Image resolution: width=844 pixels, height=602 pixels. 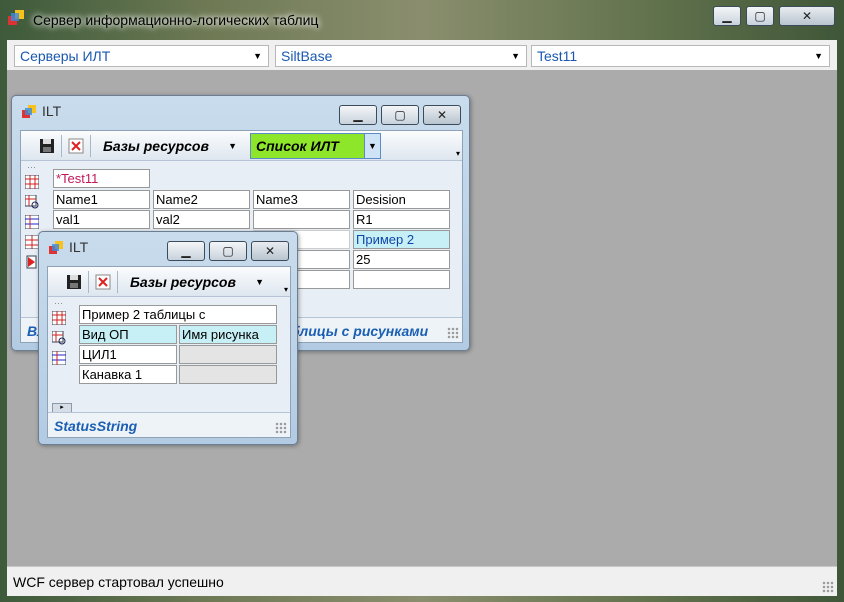 What do you see at coordinates (201, 199) in the screenshot?
I see `child1-header-name2: Name2` at bounding box center [201, 199].